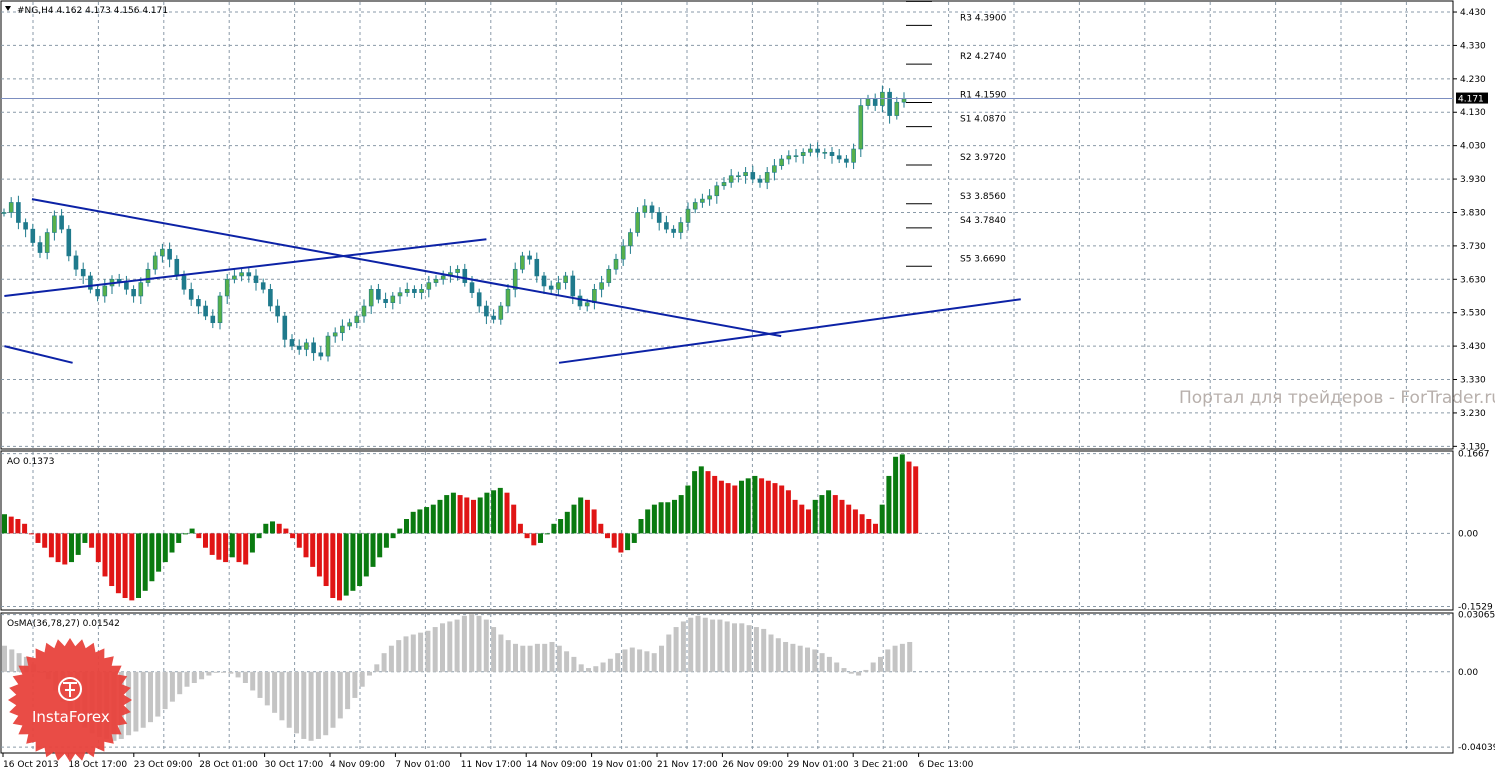 Image resolution: width=1495 pixels, height=773 pixels. Describe the element at coordinates (983, 197) in the screenshot. I see `pivot-label: S3 3.8560` at that location.